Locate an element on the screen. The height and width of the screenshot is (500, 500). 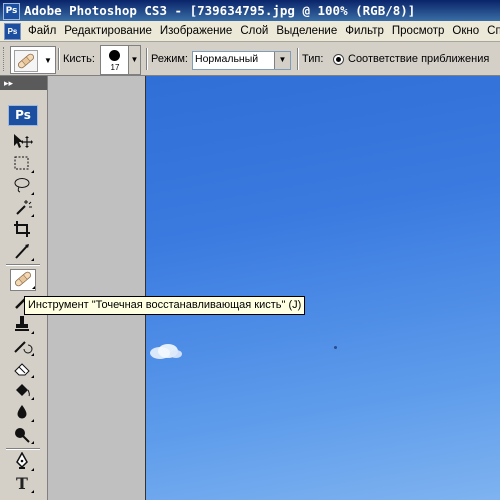
menu-image: Изображение is located at coordinates (196, 31).